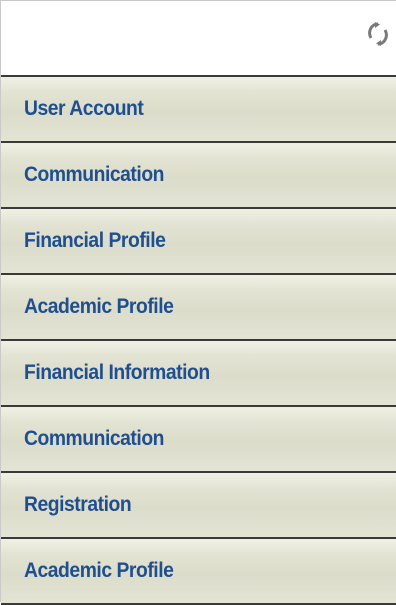 The height and width of the screenshot is (605, 396). I want to click on refresh-icon, so click(378, 34).